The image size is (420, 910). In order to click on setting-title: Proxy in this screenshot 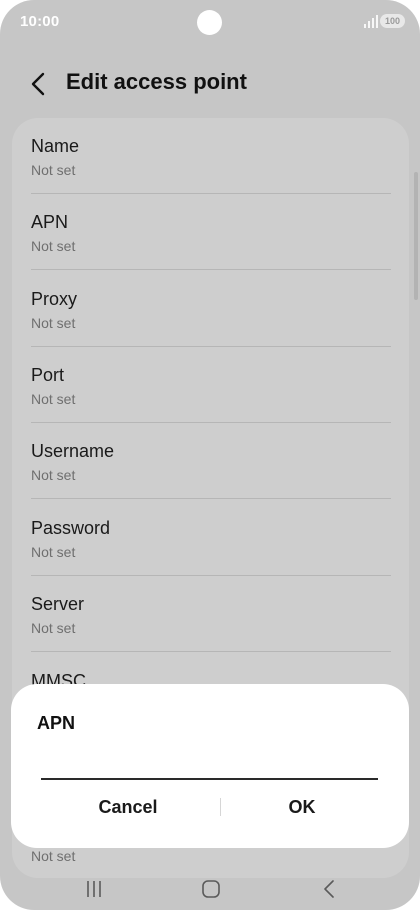, I will do `click(54, 299)`.